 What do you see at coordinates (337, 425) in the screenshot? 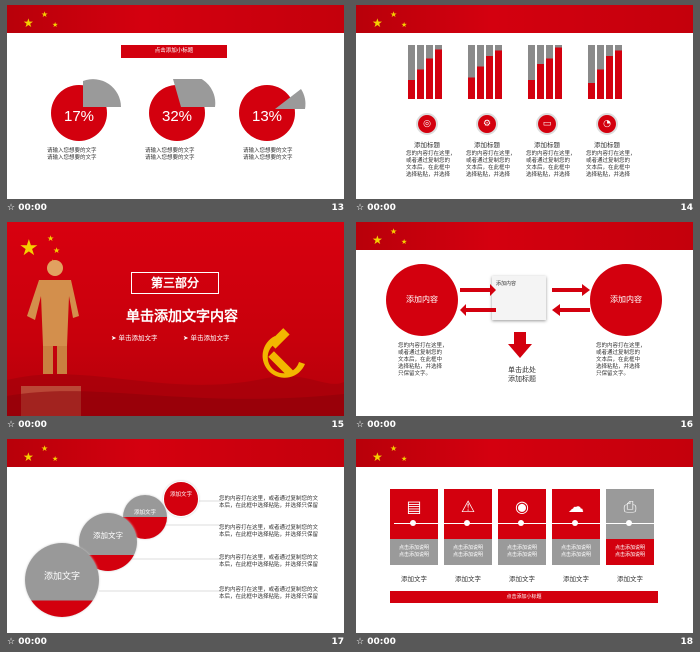
I see `slide-number: 15` at bounding box center [337, 425].